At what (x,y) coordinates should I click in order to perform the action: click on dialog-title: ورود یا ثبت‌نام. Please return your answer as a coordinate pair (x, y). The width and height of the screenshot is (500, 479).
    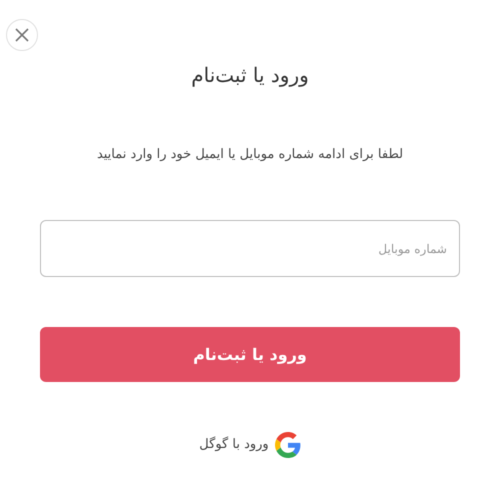
    Looking at the image, I should click on (250, 75).